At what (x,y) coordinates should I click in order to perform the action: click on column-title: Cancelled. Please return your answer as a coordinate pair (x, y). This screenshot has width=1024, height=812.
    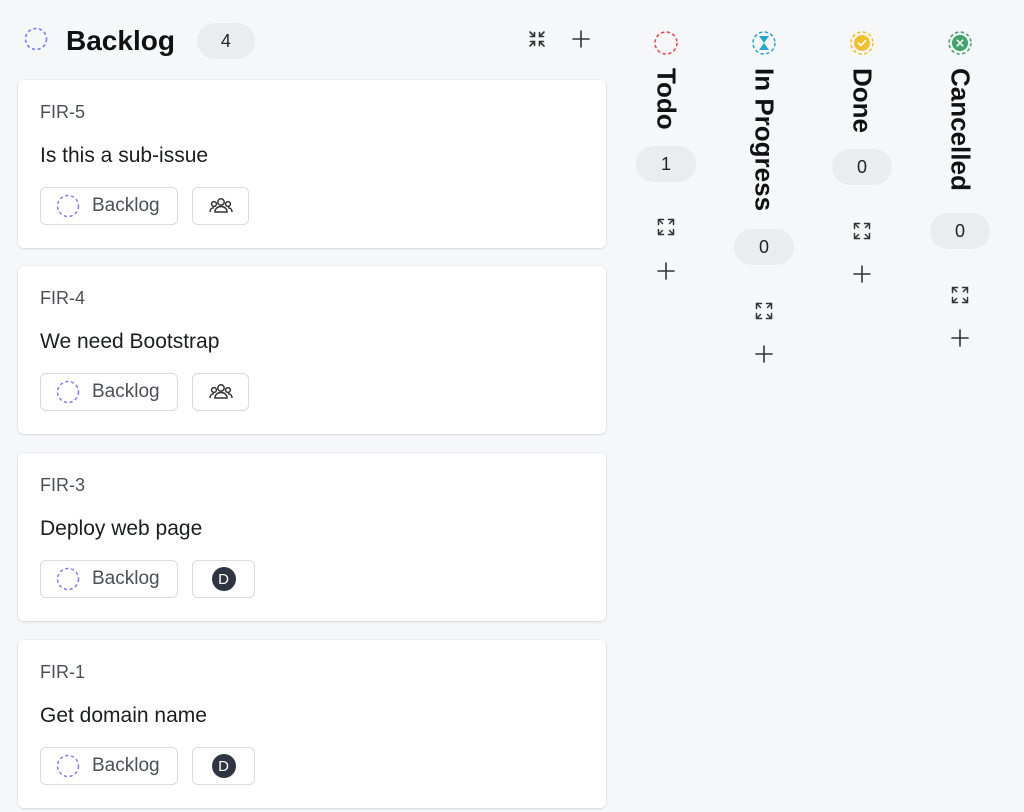
    Looking at the image, I should click on (960, 129).